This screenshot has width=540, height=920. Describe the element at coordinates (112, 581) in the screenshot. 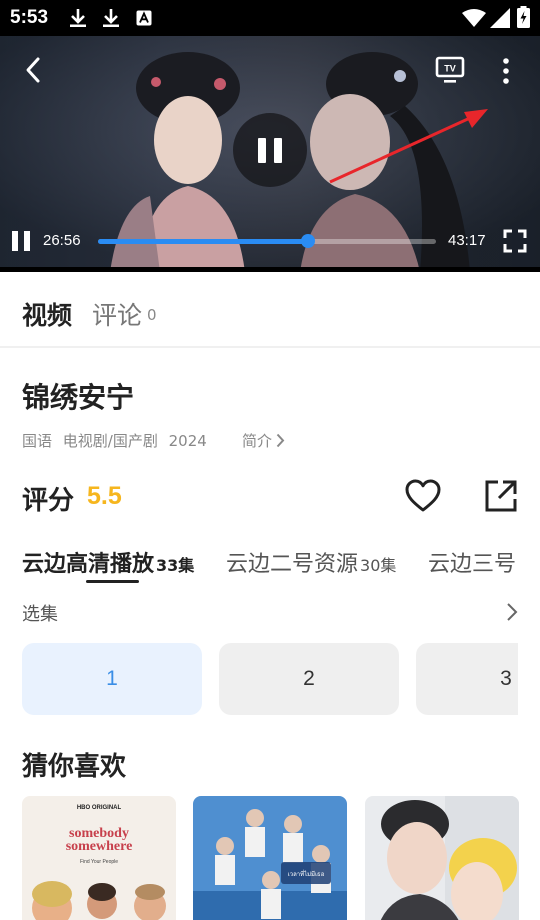

I see `active-source-indicator` at that location.